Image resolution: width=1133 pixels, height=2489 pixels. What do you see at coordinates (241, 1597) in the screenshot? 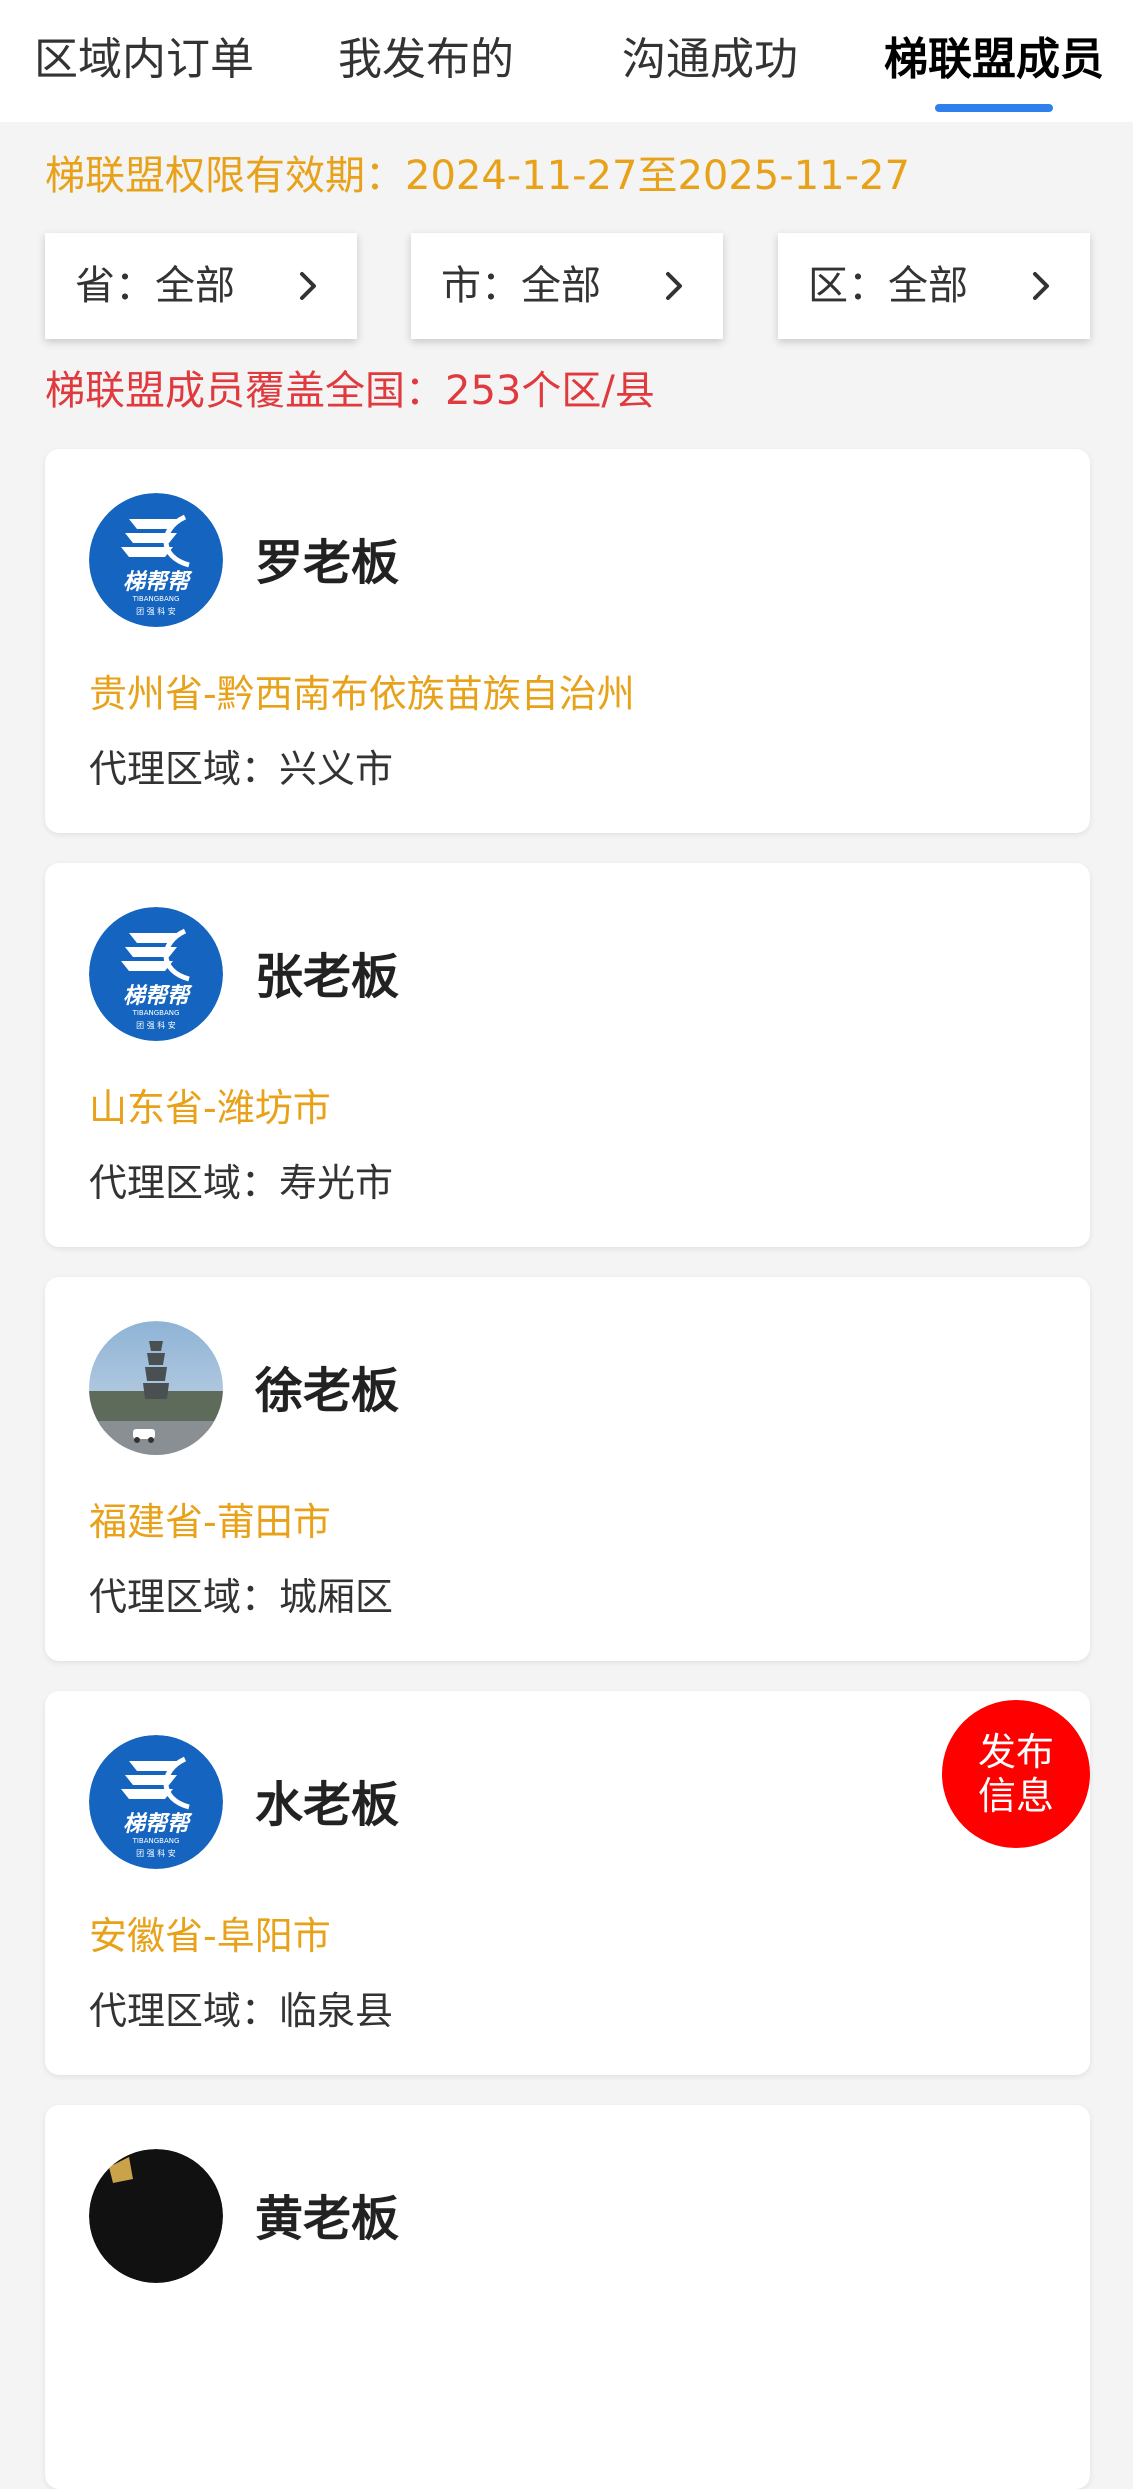
I see `member-agent-area: 代理区域：城厢区` at bounding box center [241, 1597].